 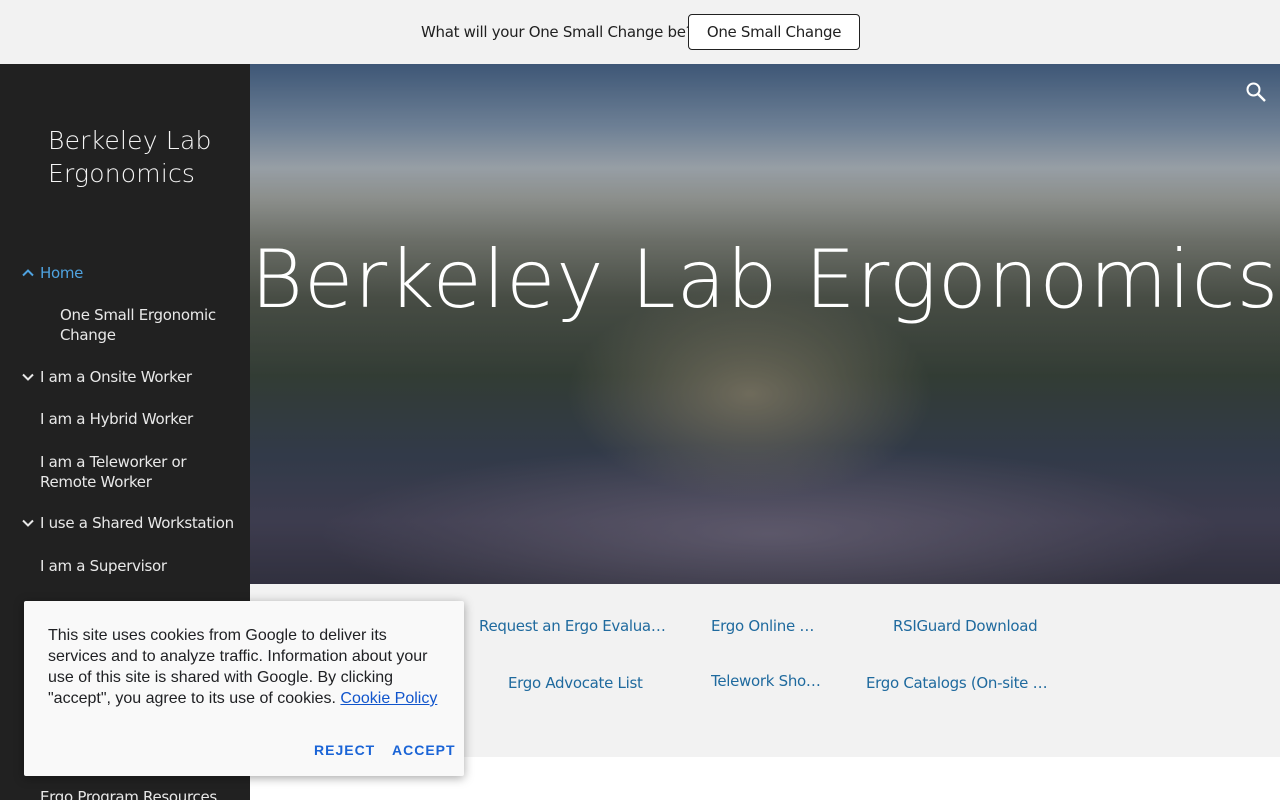 What do you see at coordinates (344, 750) in the screenshot?
I see `reject-button: Reject` at bounding box center [344, 750].